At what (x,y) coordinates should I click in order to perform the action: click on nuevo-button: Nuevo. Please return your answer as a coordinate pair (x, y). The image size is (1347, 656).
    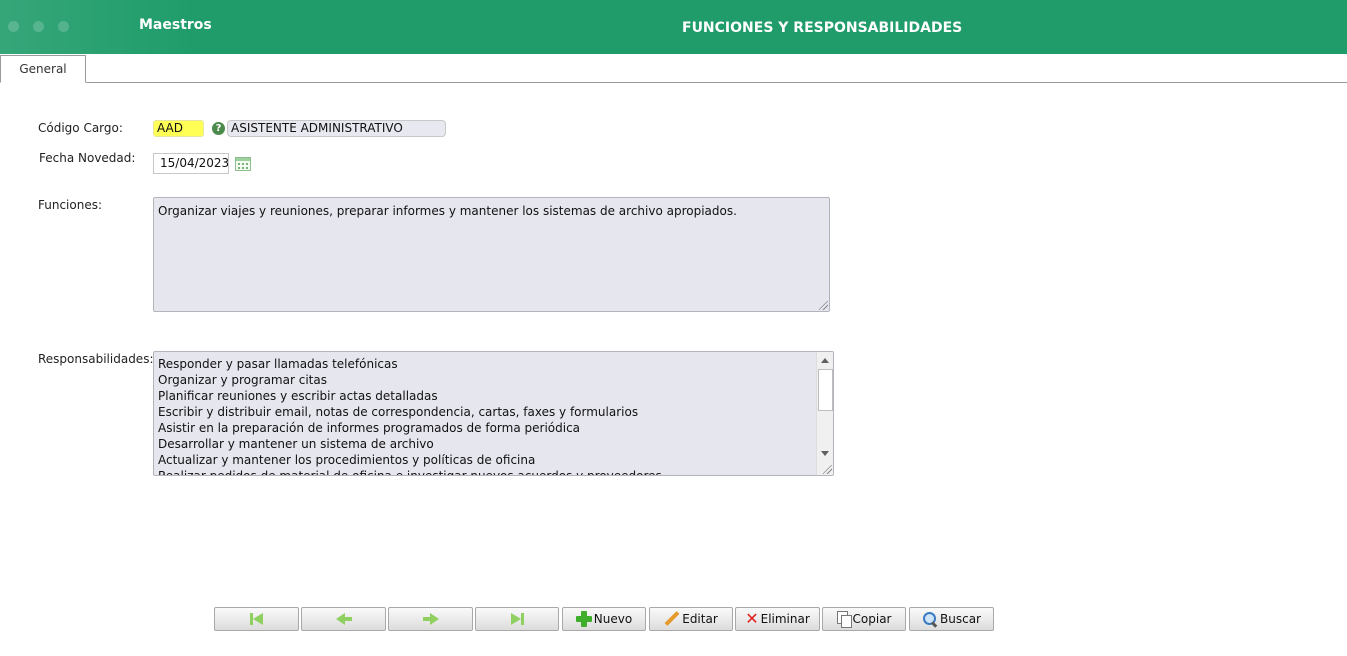
    Looking at the image, I should click on (604, 619).